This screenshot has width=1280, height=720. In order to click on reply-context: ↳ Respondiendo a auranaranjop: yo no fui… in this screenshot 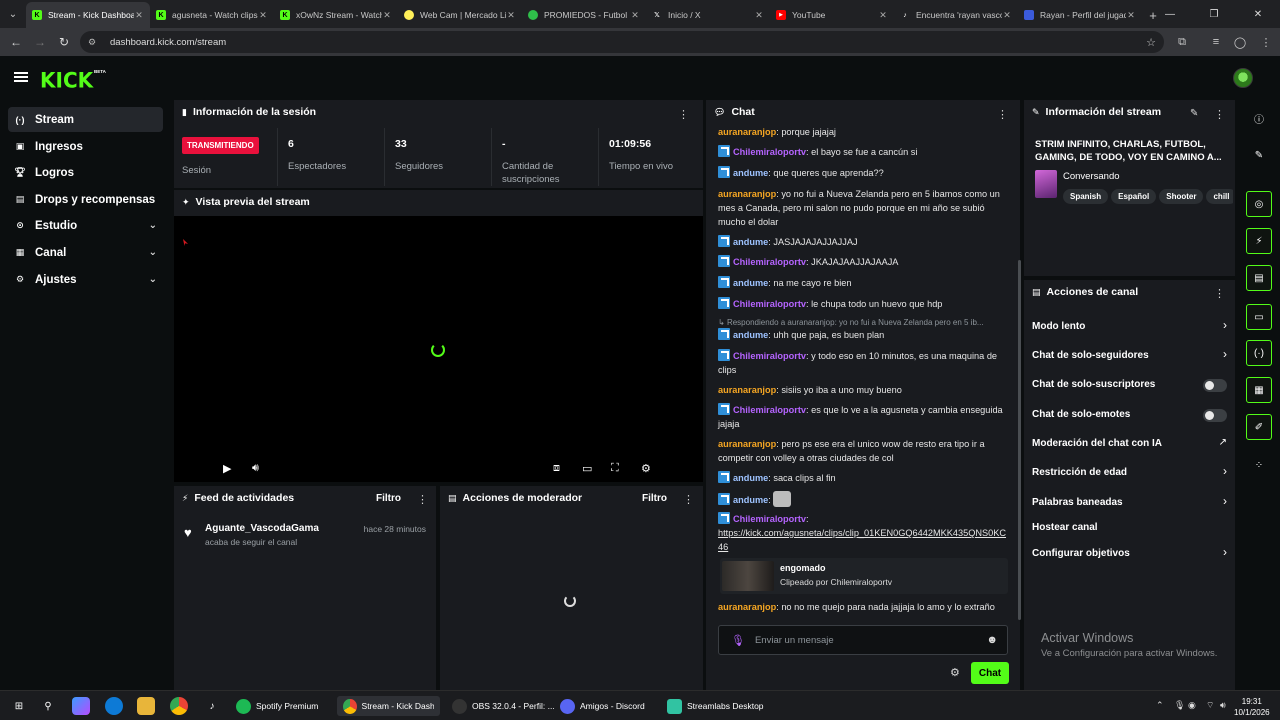, I will do `click(864, 322)`.